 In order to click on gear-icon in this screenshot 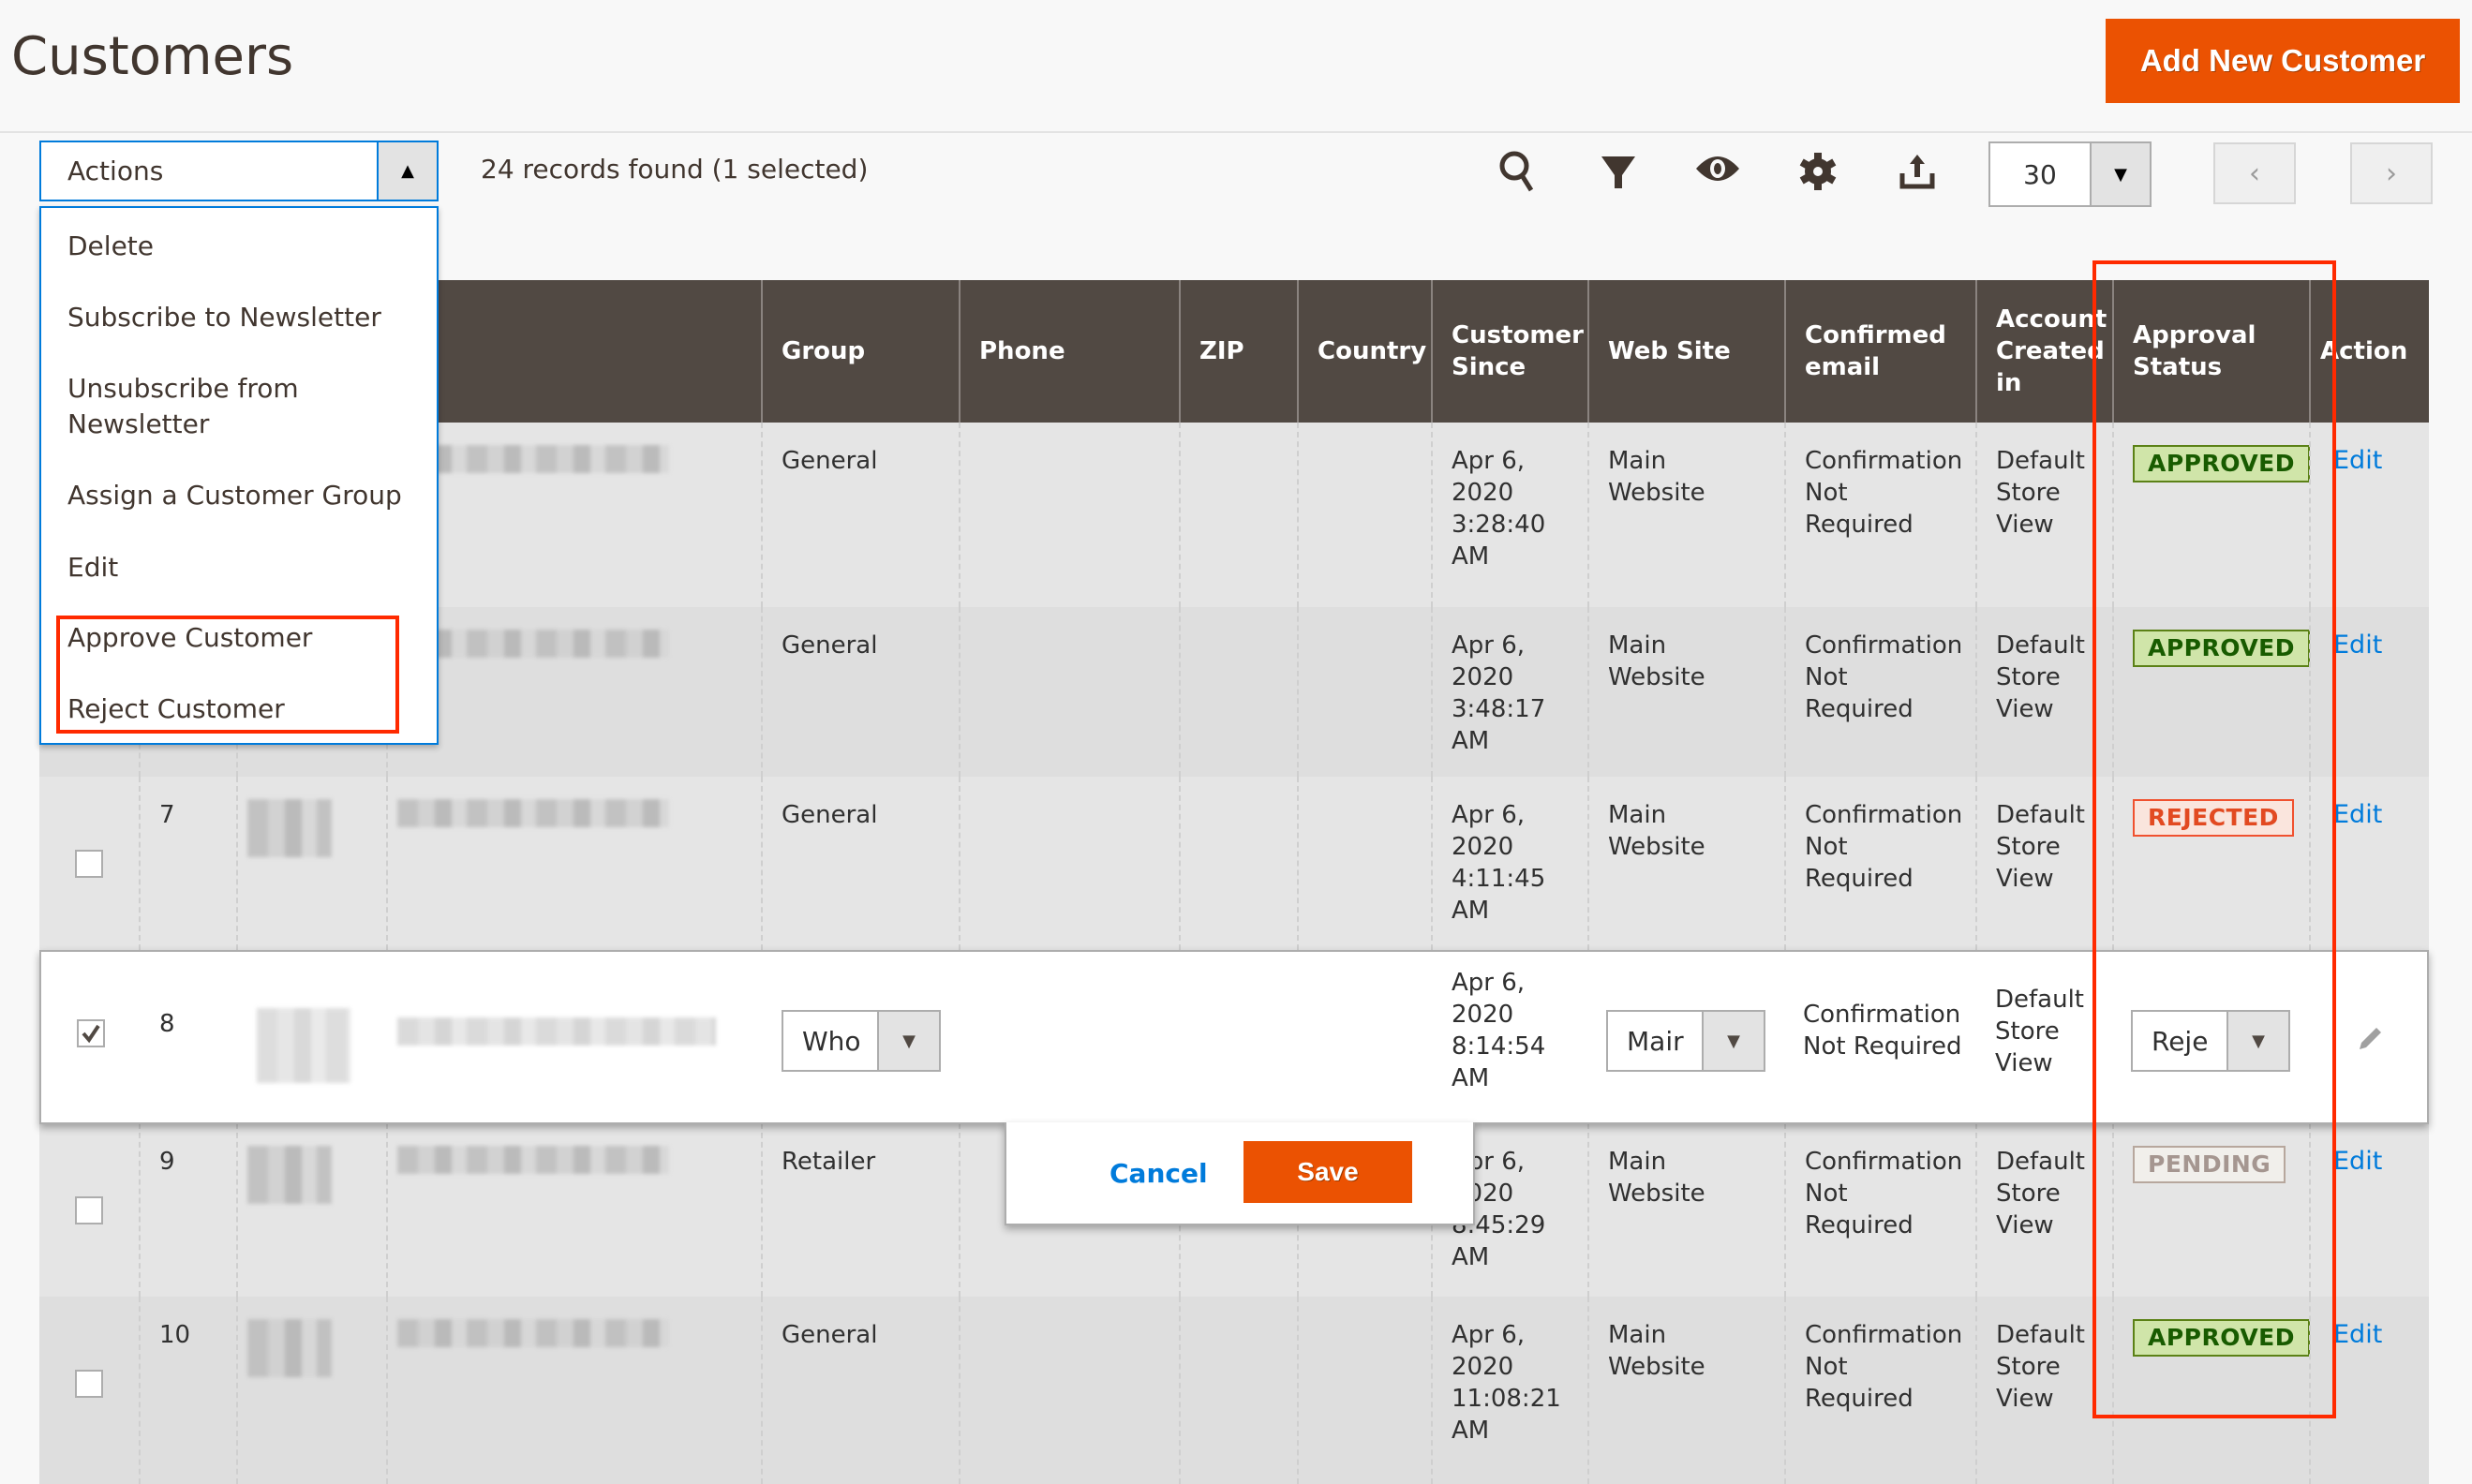, I will do `click(1818, 171)`.